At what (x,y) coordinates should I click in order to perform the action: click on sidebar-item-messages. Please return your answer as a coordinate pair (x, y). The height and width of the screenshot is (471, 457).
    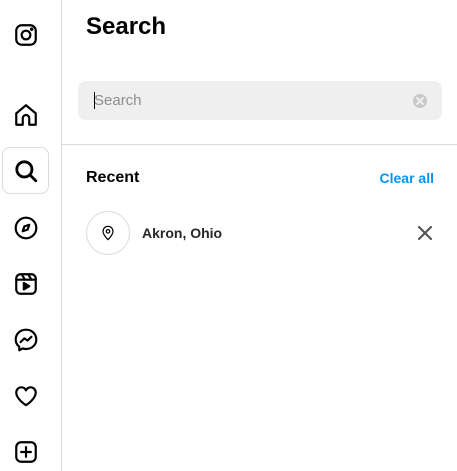
    Looking at the image, I should click on (25, 339).